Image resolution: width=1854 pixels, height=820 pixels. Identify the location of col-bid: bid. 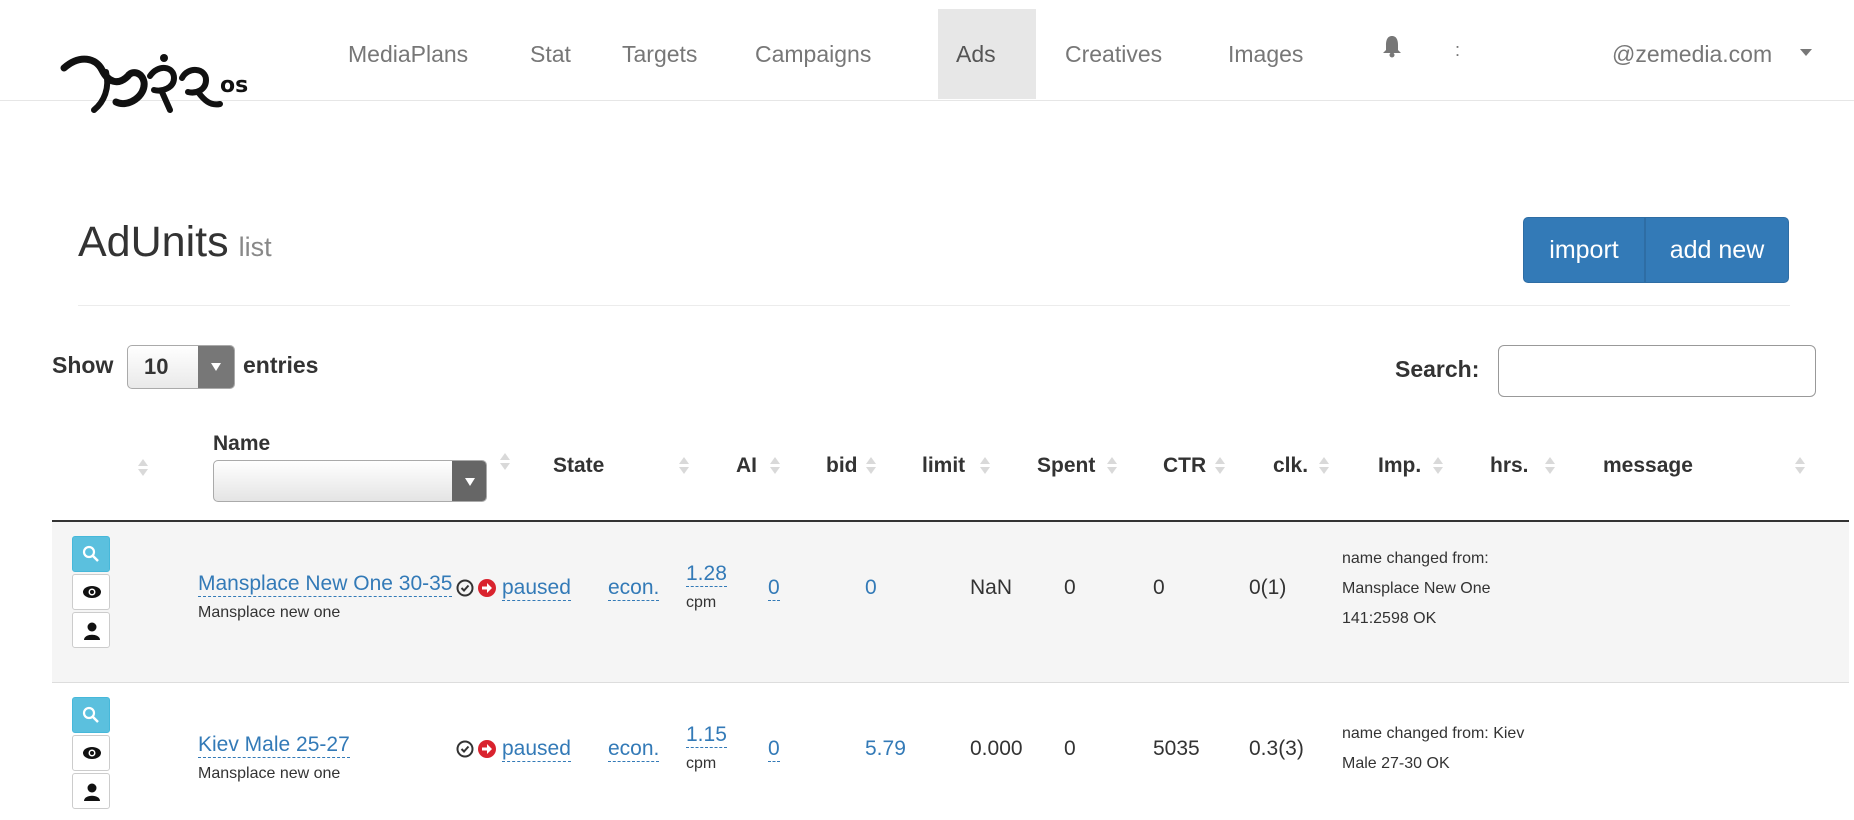
(842, 466).